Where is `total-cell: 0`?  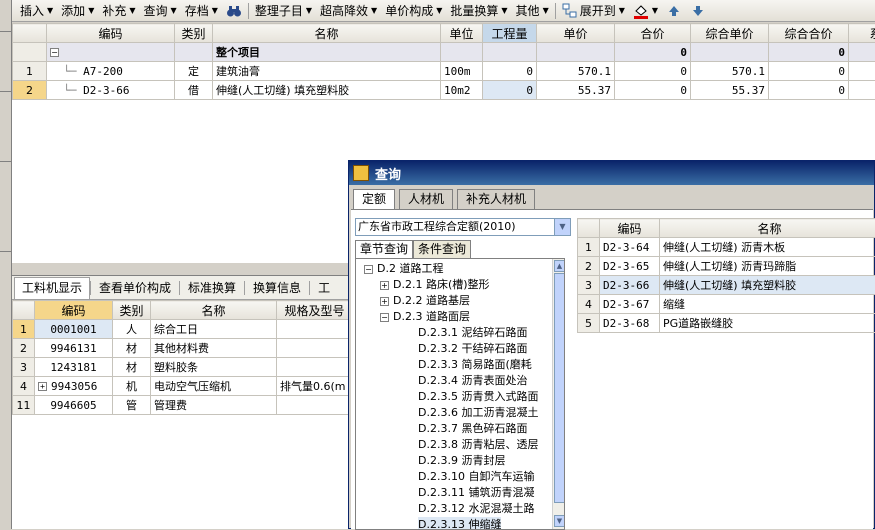 total-cell: 0 is located at coordinates (653, 90).